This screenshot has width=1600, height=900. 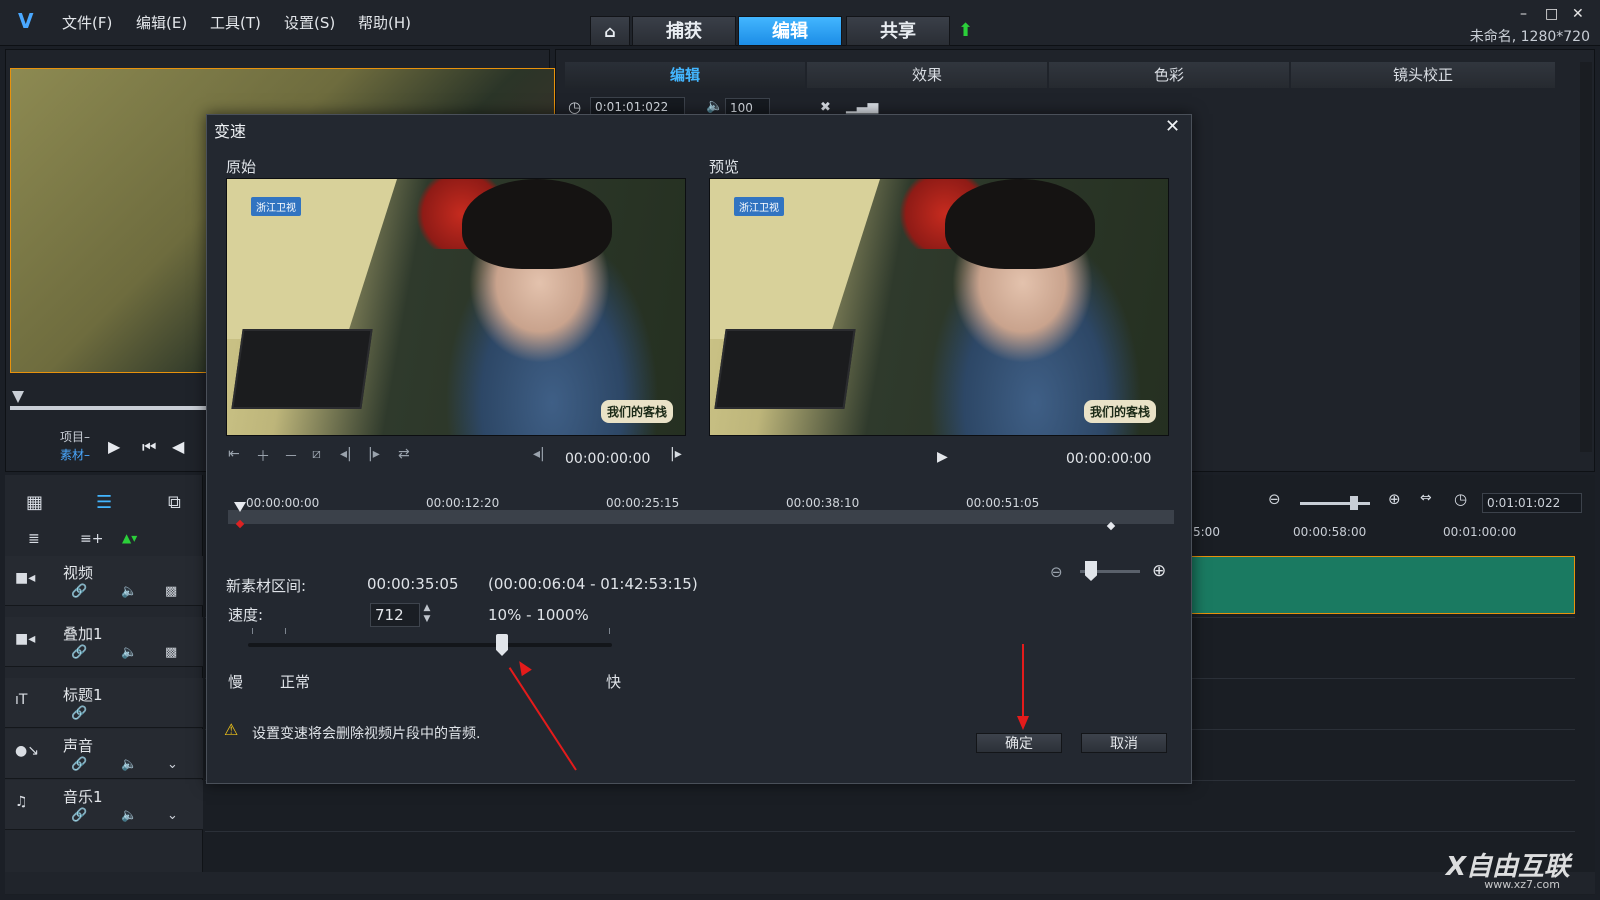 What do you see at coordinates (104, 502) in the screenshot?
I see `timeline-view-icon: ☰` at bounding box center [104, 502].